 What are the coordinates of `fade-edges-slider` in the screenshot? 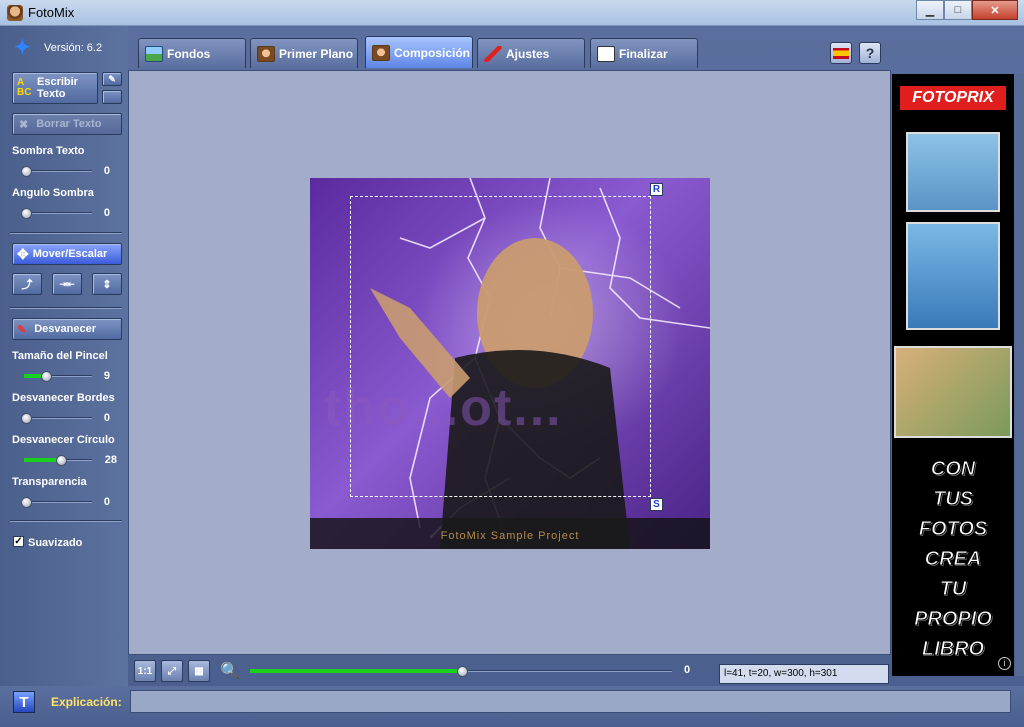 It's located at (56, 418).